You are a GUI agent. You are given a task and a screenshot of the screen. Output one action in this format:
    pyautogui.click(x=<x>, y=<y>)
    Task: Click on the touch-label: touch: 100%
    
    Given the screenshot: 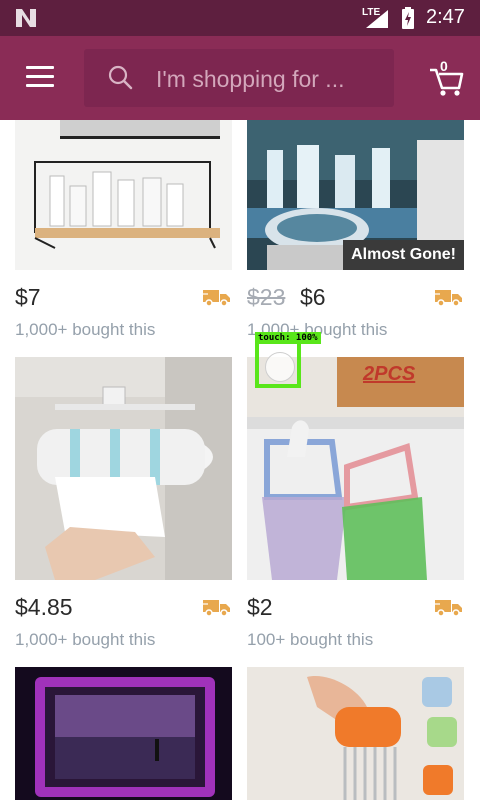 What is the action you would take?
    pyautogui.click(x=288, y=338)
    